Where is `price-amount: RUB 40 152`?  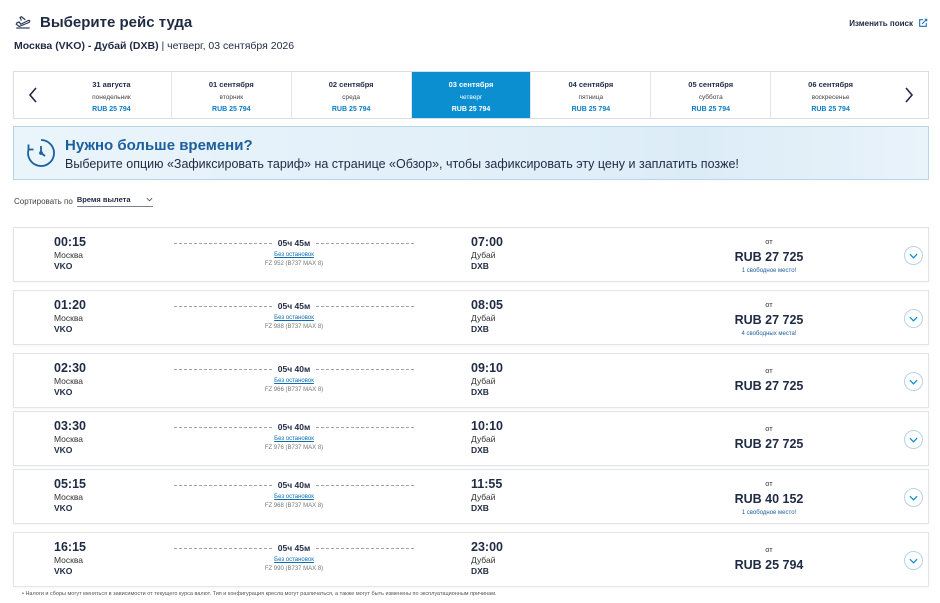 price-amount: RUB 40 152 is located at coordinates (769, 499).